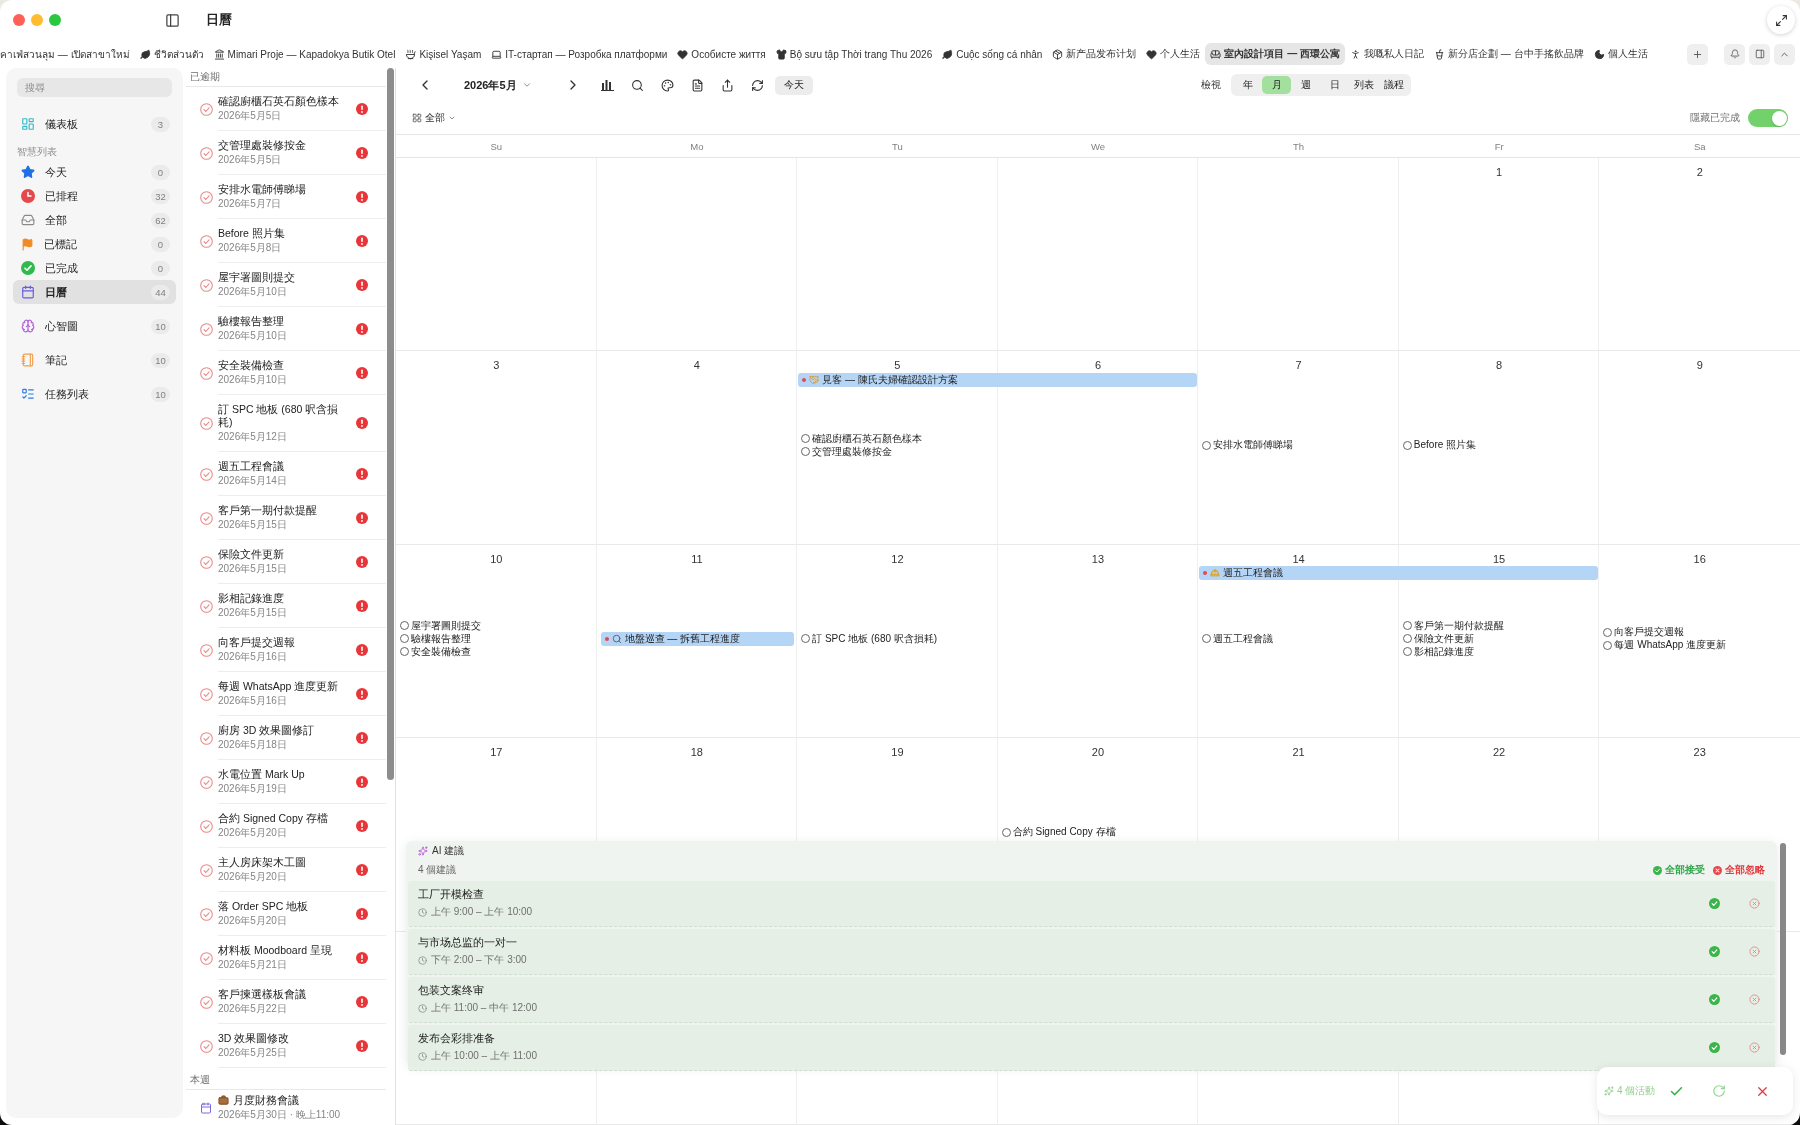  I want to click on toggle-switch, so click(1768, 118).